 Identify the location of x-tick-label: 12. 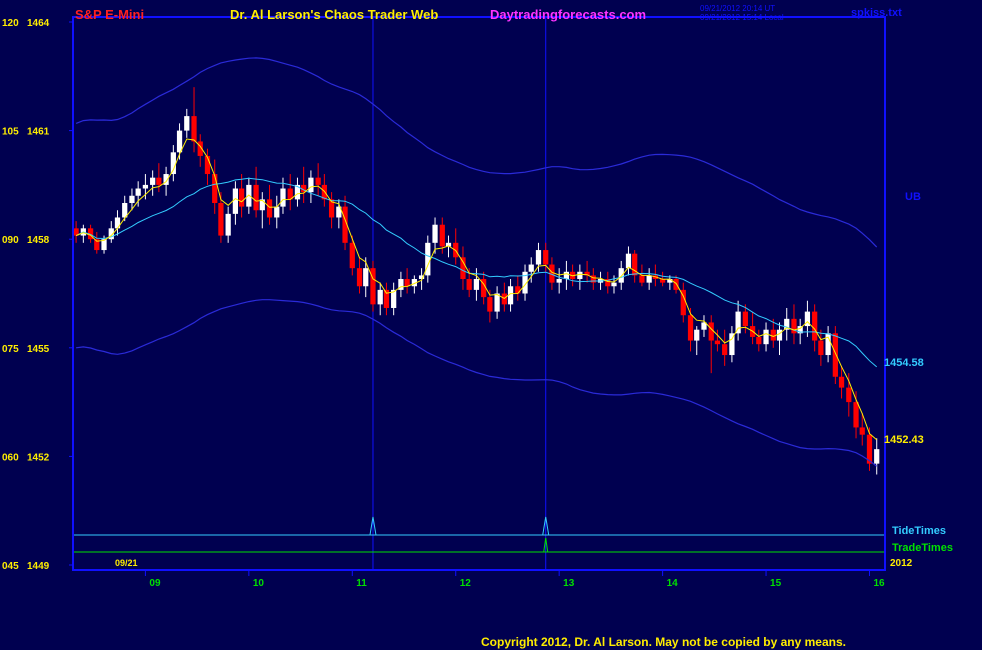
(466, 583).